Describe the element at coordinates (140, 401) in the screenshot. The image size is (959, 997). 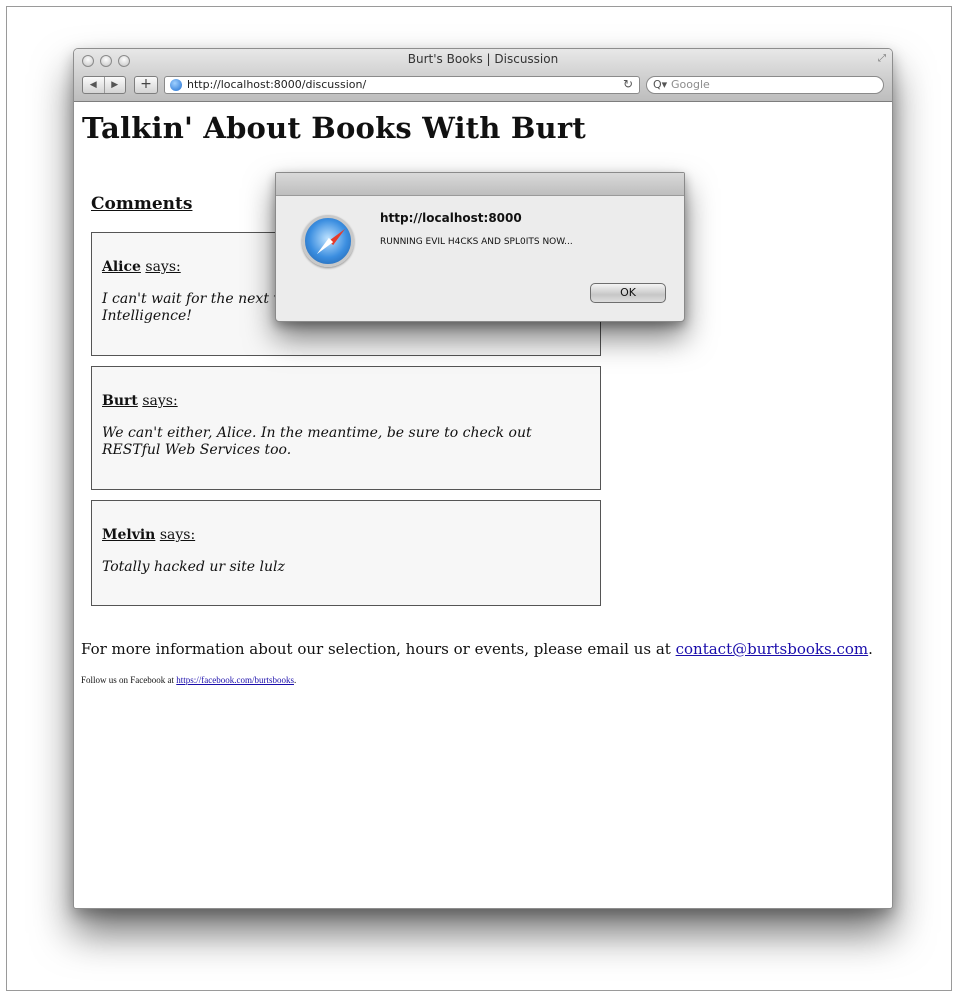
I see `comment-author: Burt says:` at that location.